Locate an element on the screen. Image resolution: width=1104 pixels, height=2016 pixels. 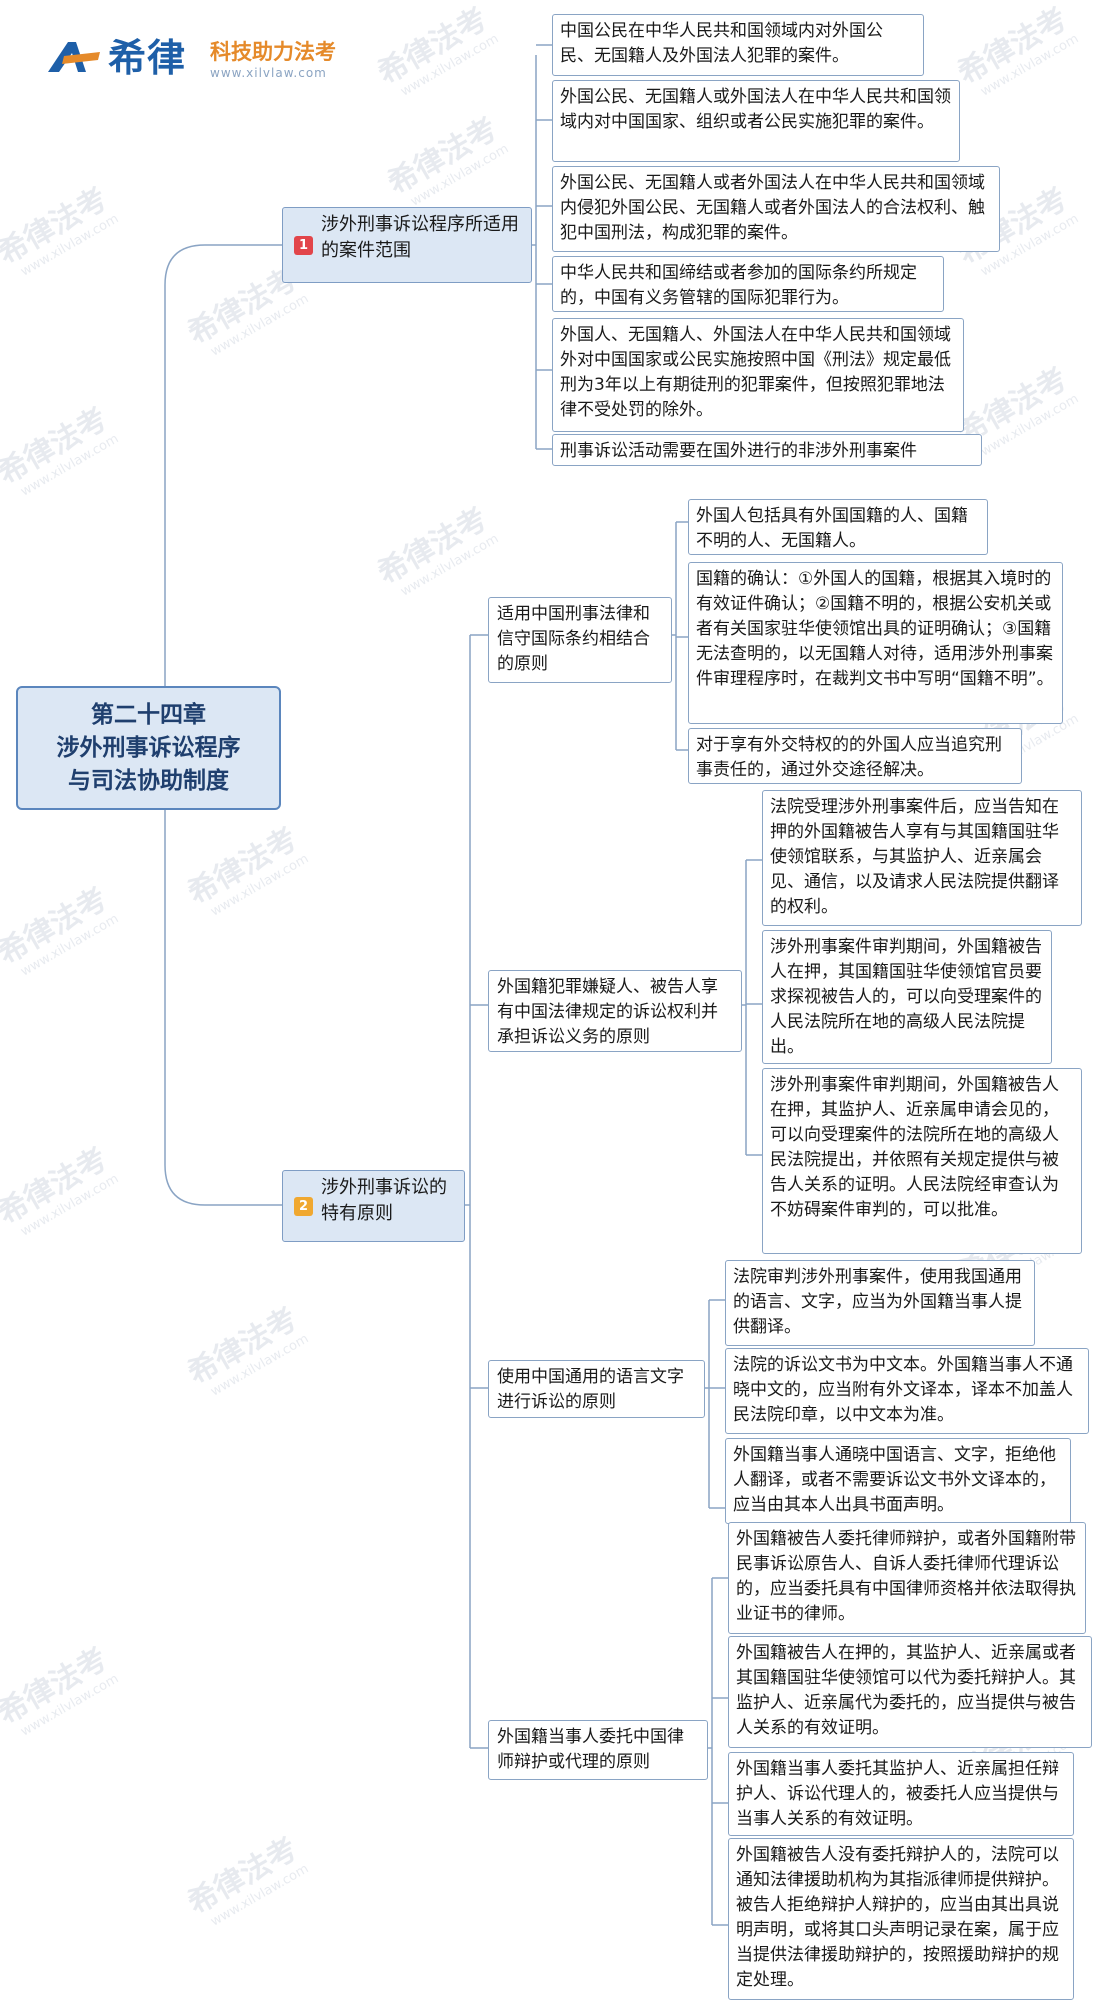
root-title-line: 涉外刑事诉讼程序 is located at coordinates (148, 747).